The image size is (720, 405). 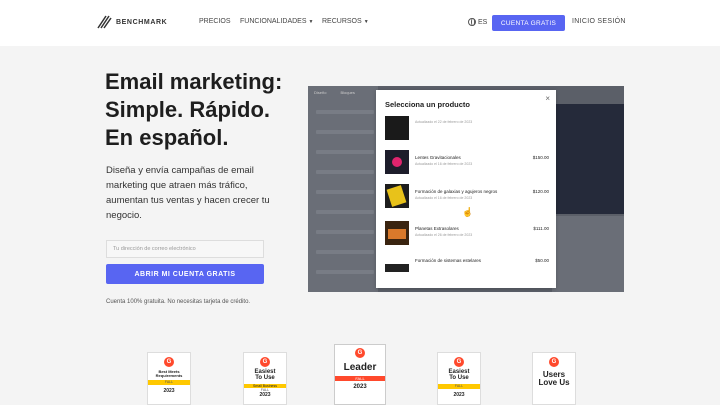 I want to click on badge-title-line: Requirements, so click(x=169, y=376).